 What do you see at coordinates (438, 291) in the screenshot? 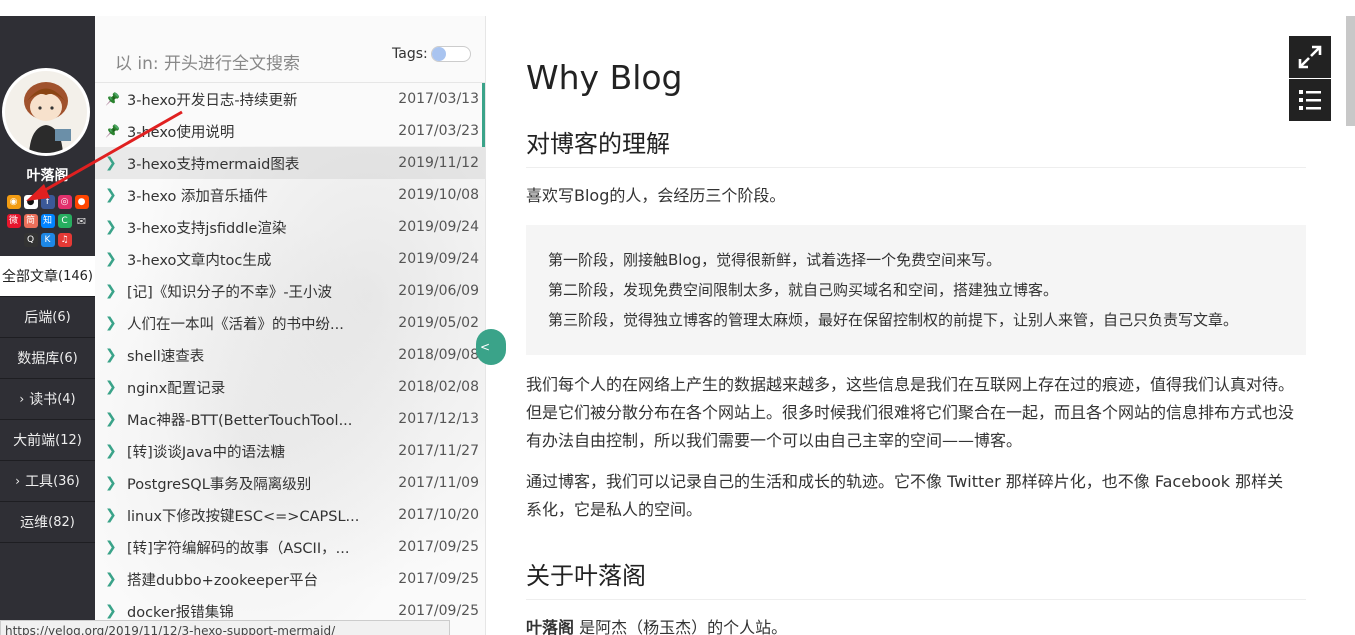
I see `list-item-date: 2019/06/09` at bounding box center [438, 291].